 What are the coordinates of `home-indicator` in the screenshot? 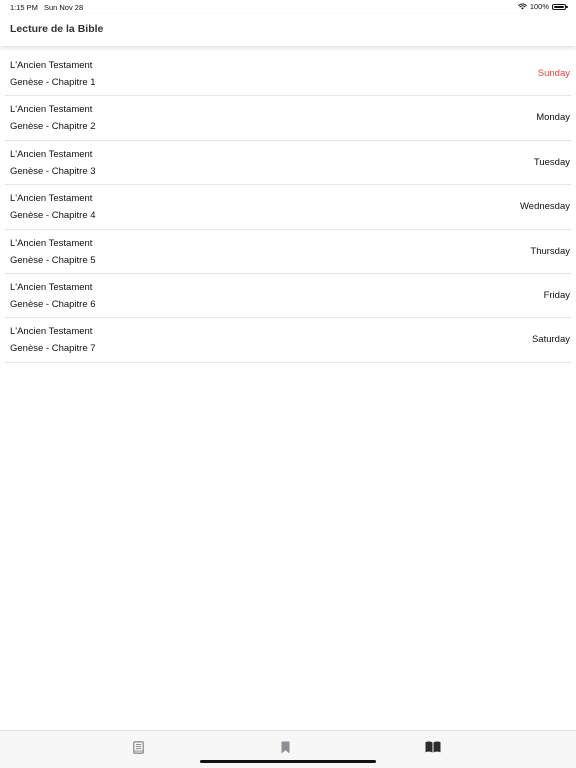 It's located at (288, 761).